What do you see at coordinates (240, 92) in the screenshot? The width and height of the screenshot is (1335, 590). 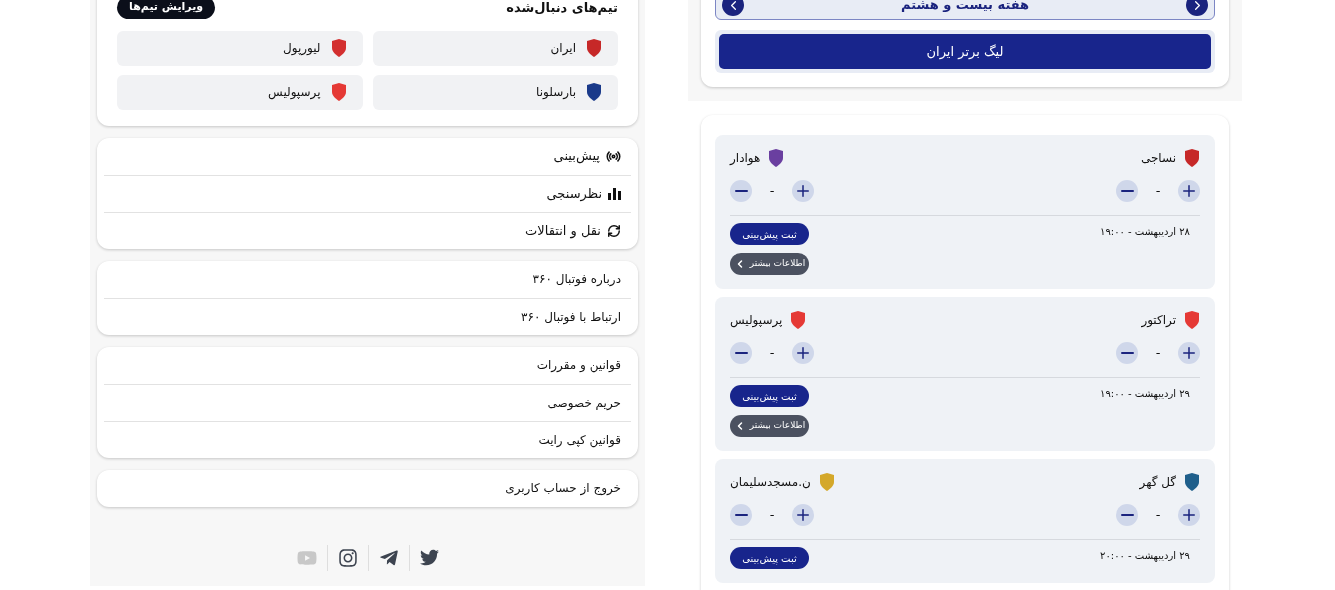 I see `team-chip: پرسپولیس` at bounding box center [240, 92].